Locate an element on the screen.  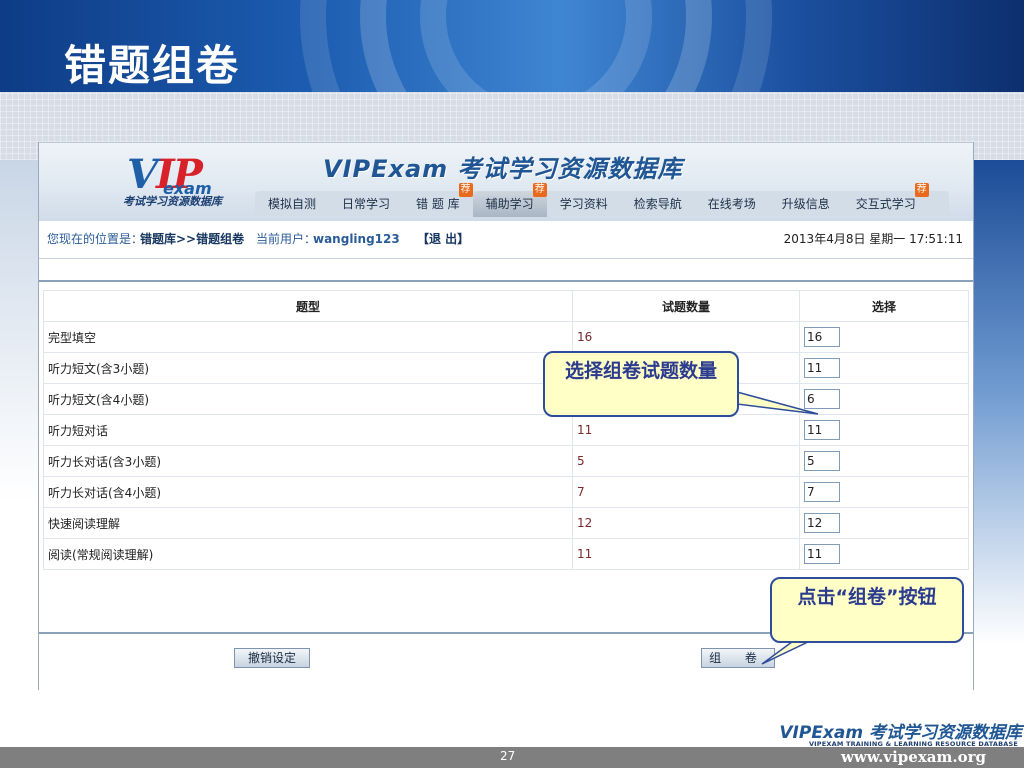
table-row: 快速阅读理解 12 is located at coordinates (506, 523).